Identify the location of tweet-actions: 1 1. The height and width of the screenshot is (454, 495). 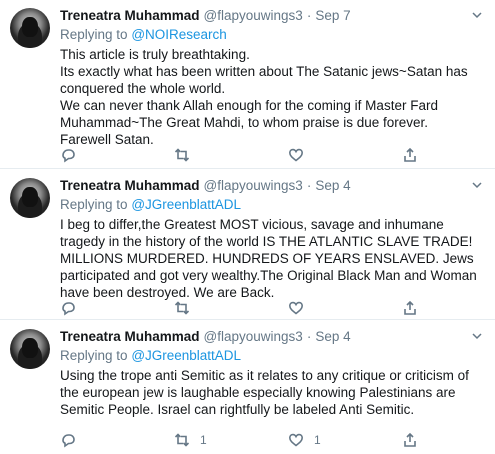
(240, 440).